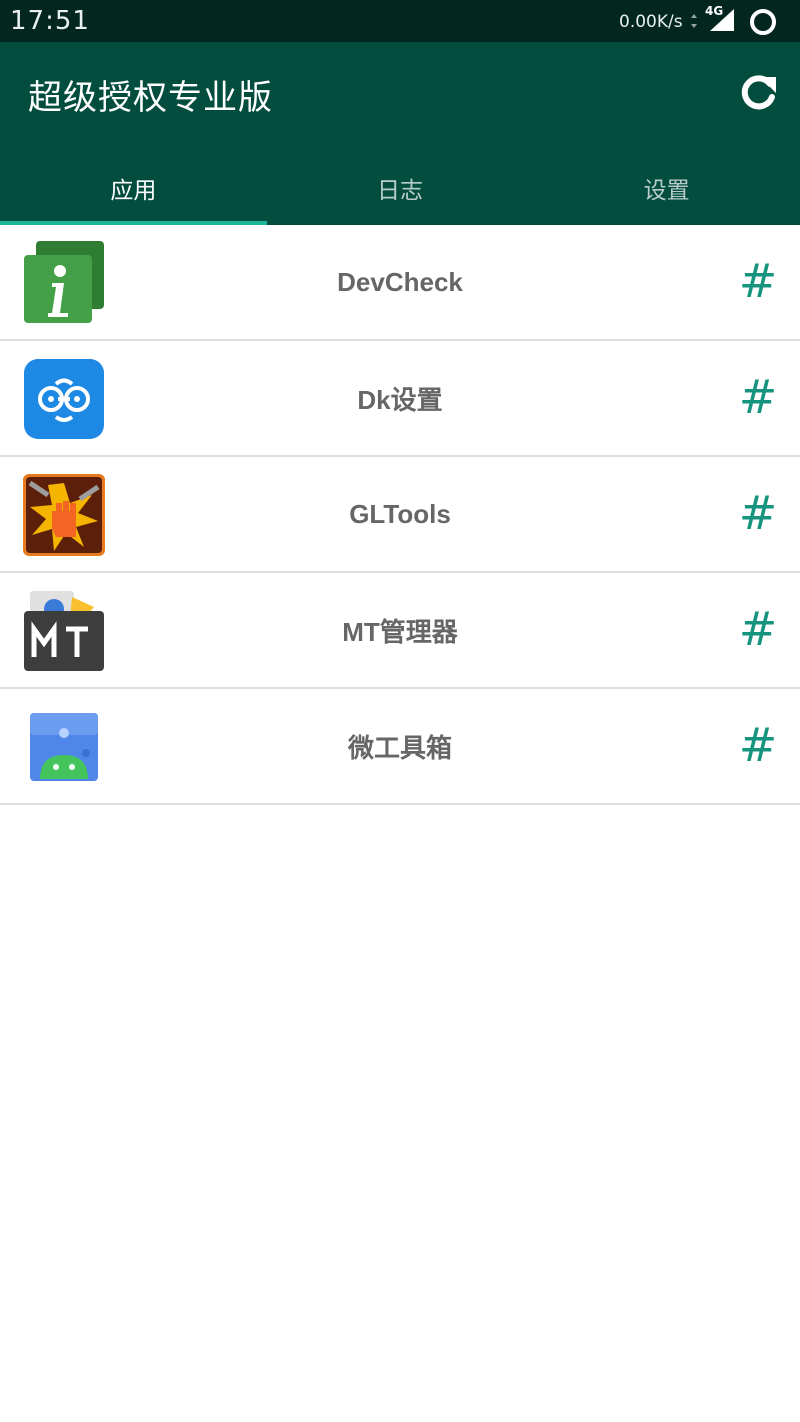 The width and height of the screenshot is (800, 1422). I want to click on list-item: DevCheck #, so click(400, 283).